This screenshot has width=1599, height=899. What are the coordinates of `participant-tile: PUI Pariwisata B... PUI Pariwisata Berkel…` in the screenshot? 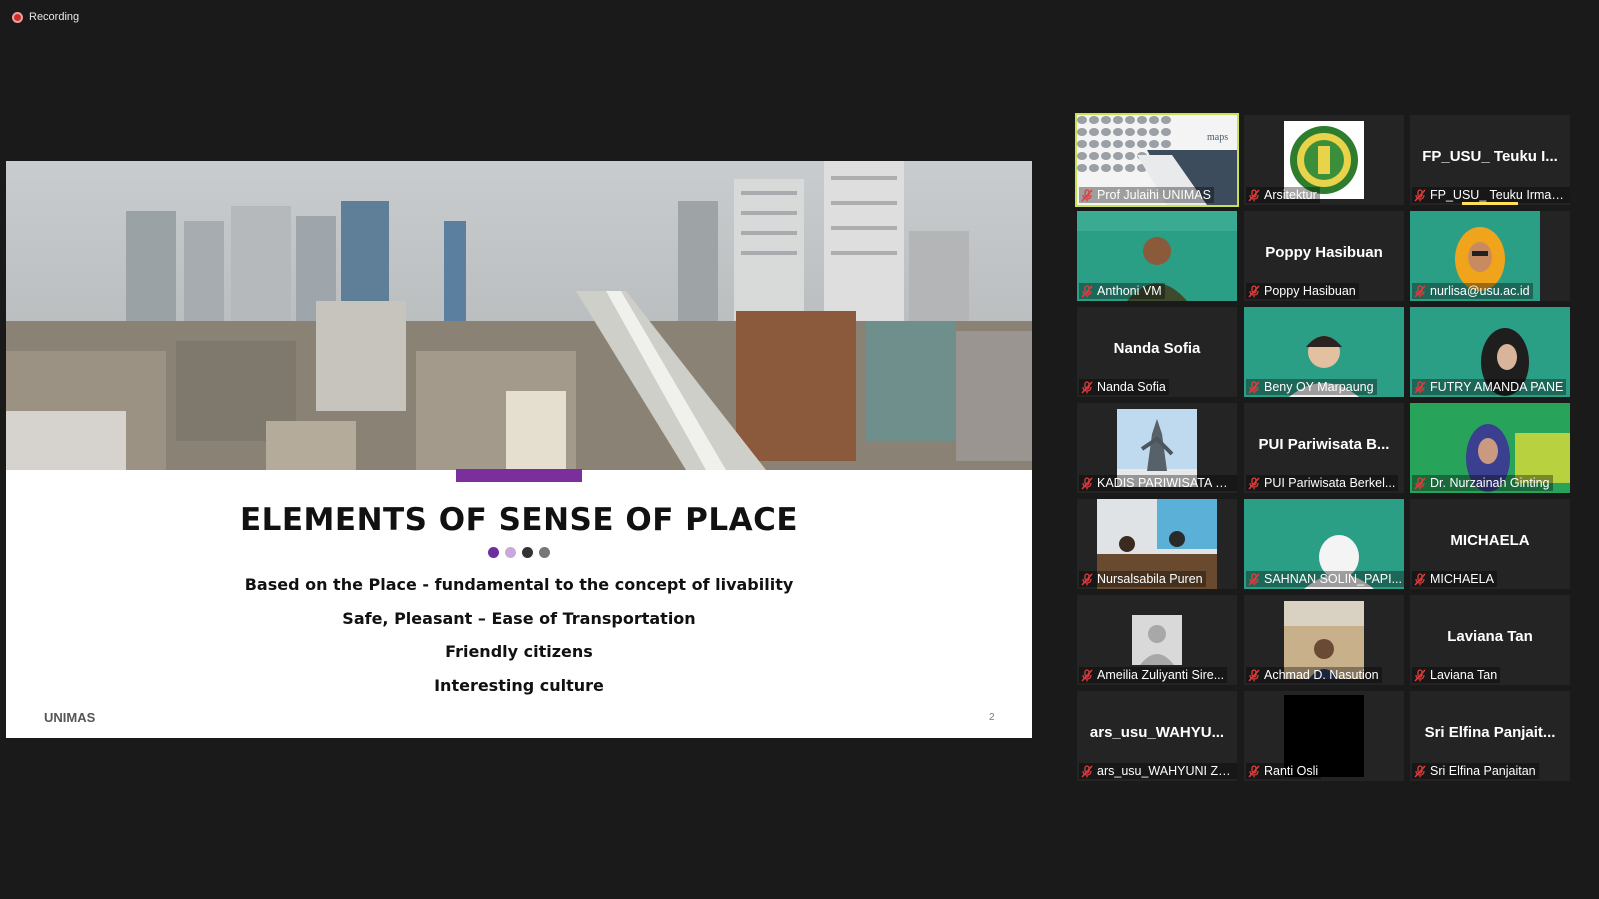 It's located at (1324, 448).